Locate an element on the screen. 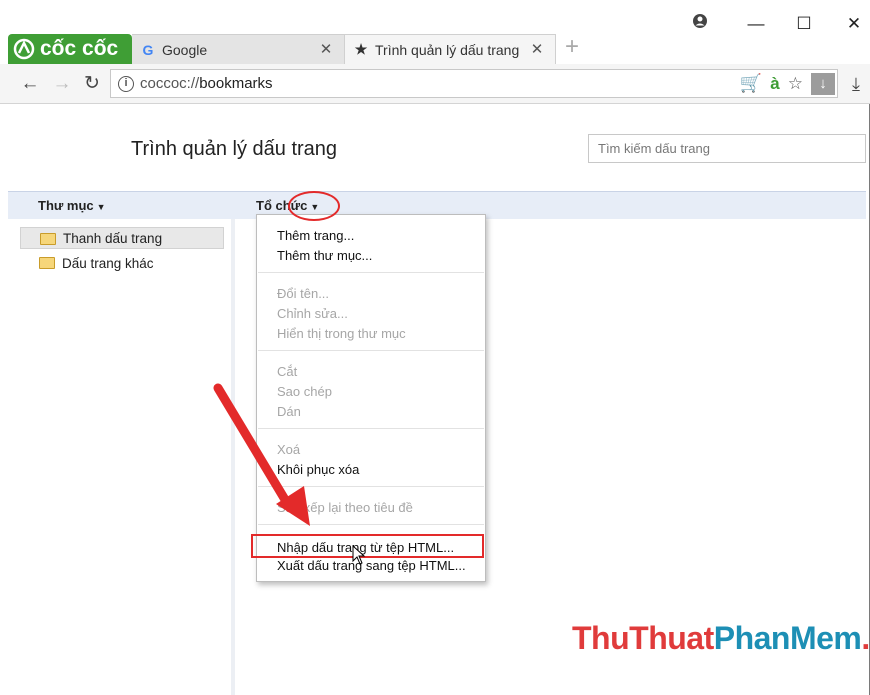 This screenshot has height=695, width=870. annotation-arrow-icon is located at coordinates (261, 454).